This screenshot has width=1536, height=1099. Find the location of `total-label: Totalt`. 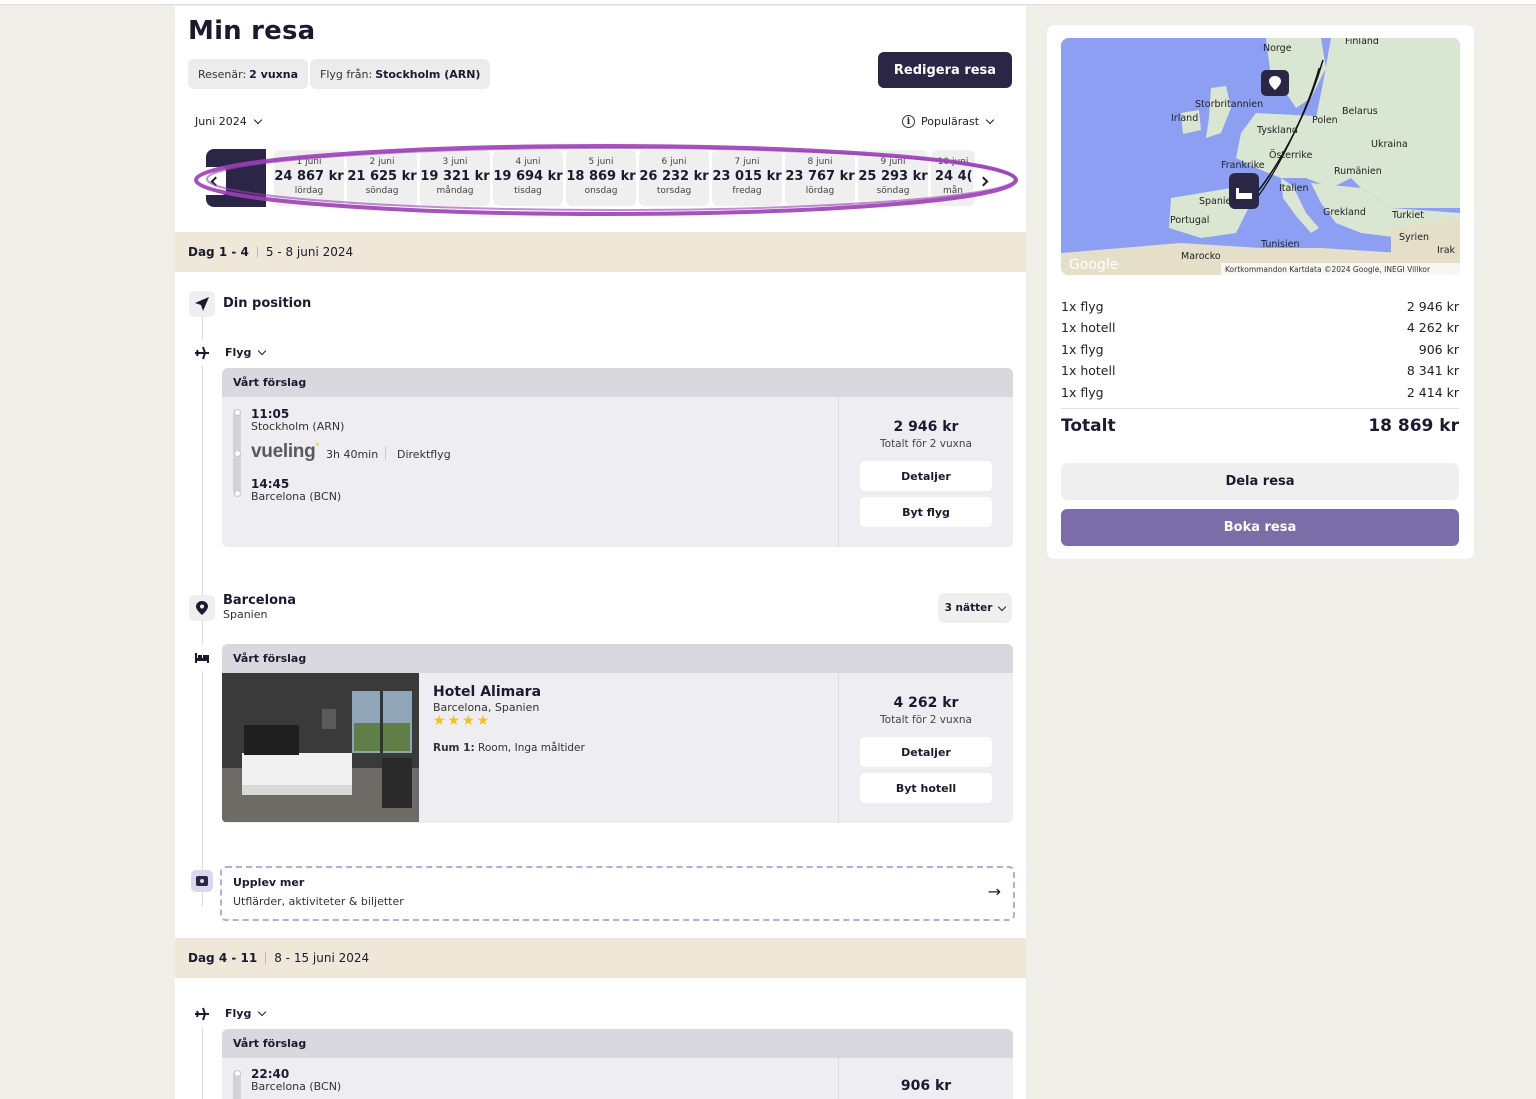

total-label: Totalt is located at coordinates (1088, 426).